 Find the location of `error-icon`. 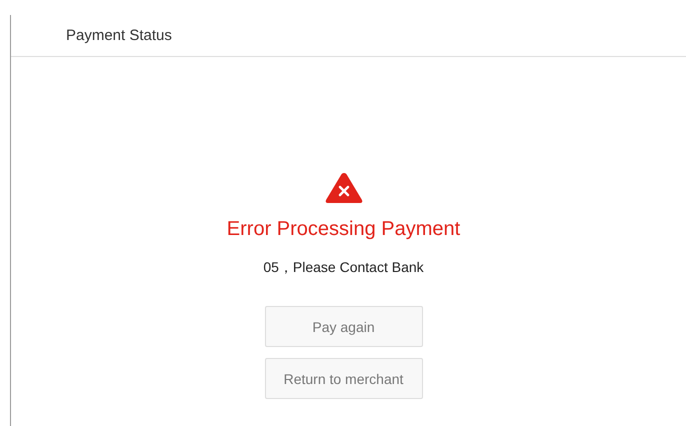

error-icon is located at coordinates (344, 188).